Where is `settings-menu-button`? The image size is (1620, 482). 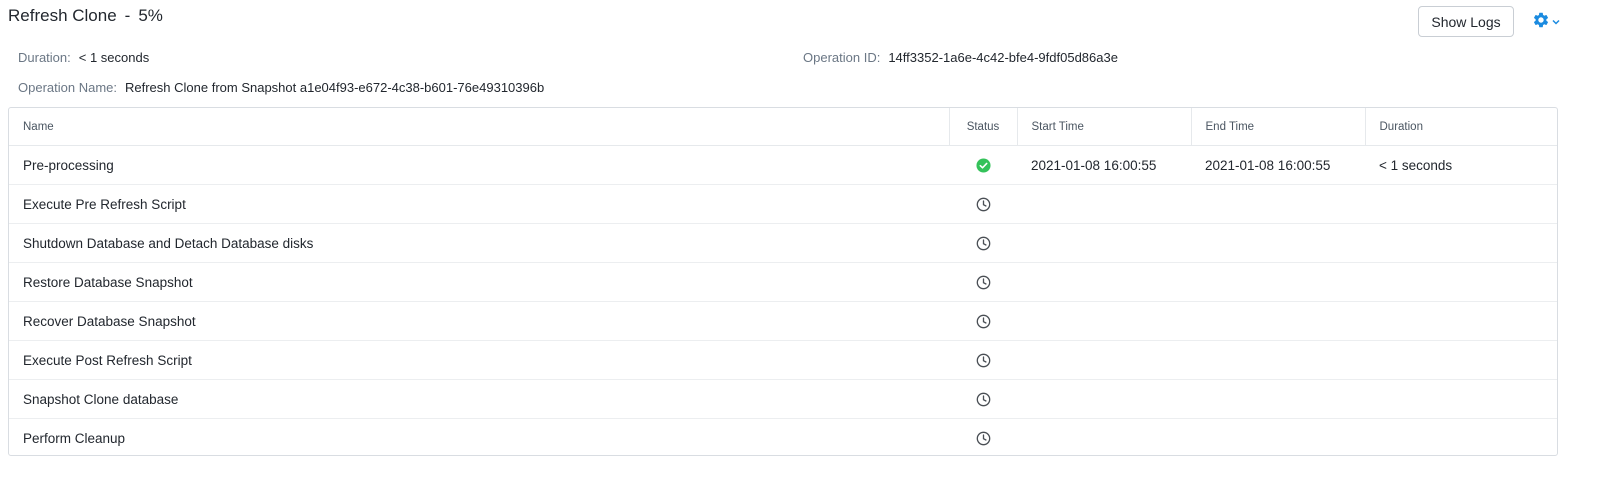 settings-menu-button is located at coordinates (1547, 20).